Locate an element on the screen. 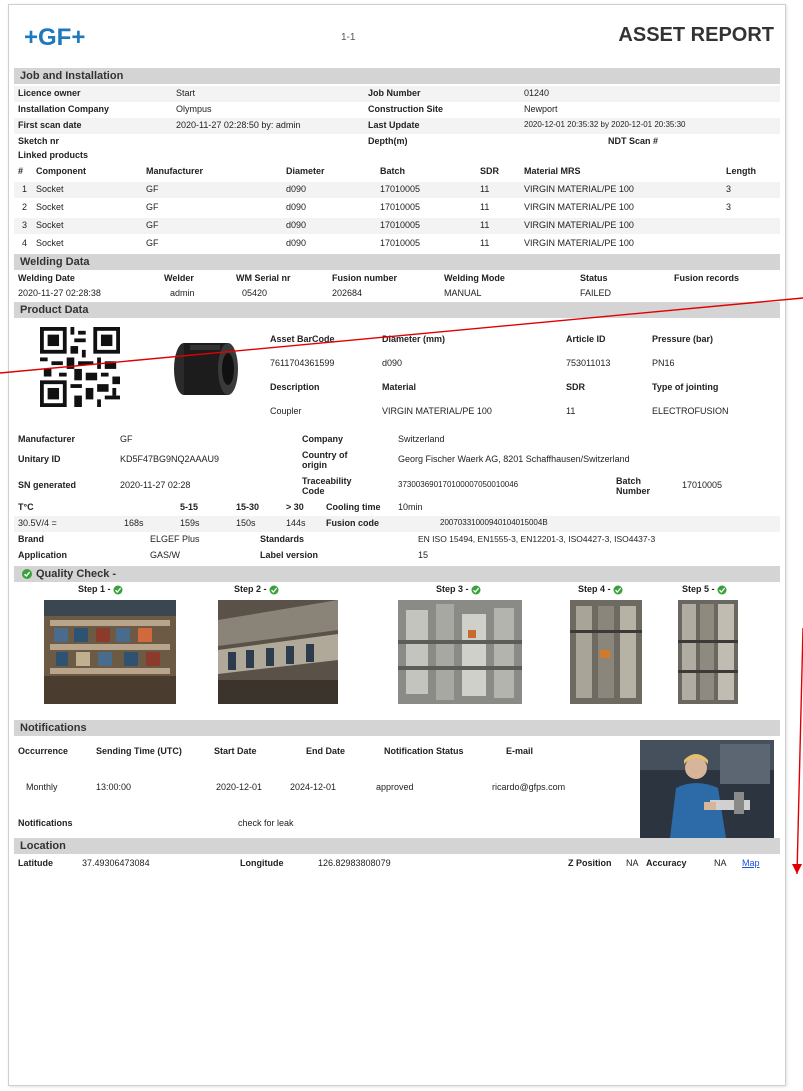  section-product-data: Product Data is located at coordinates (397, 310).